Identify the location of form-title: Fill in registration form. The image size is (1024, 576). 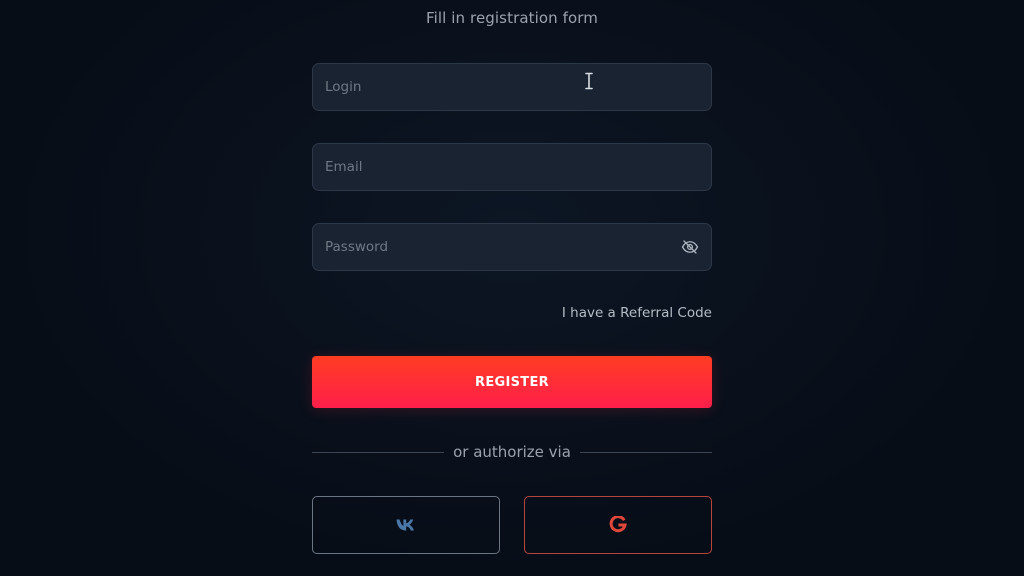
(512, 18).